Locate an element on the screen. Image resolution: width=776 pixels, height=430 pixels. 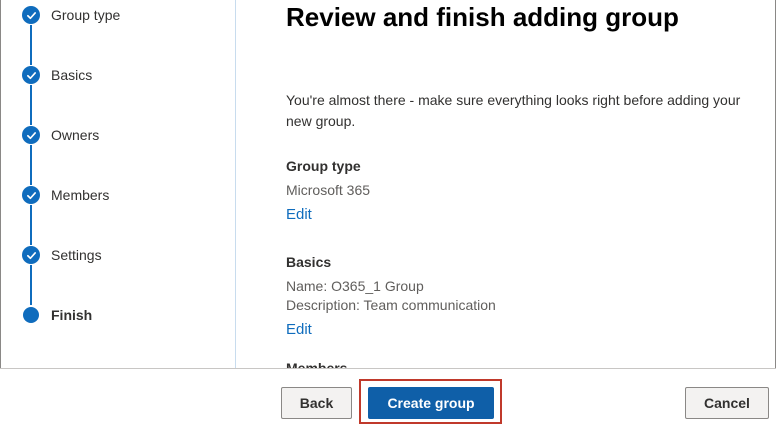
step-label: Owners is located at coordinates (75, 135).